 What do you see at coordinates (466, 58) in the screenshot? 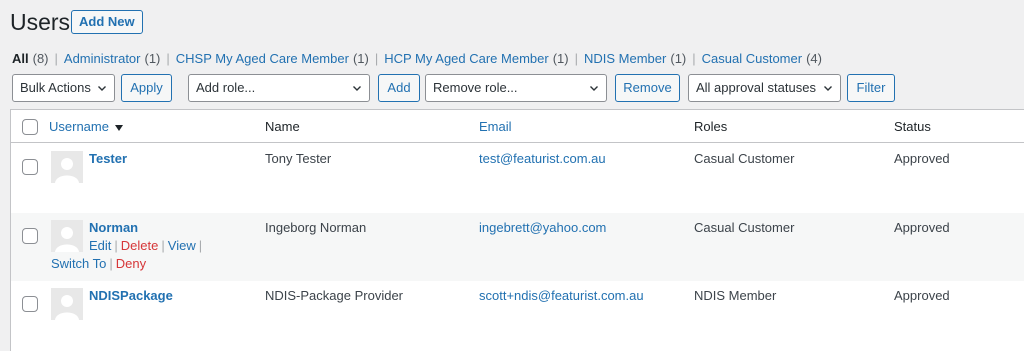
I see `filter-label: HCP My Aged Care Member` at bounding box center [466, 58].